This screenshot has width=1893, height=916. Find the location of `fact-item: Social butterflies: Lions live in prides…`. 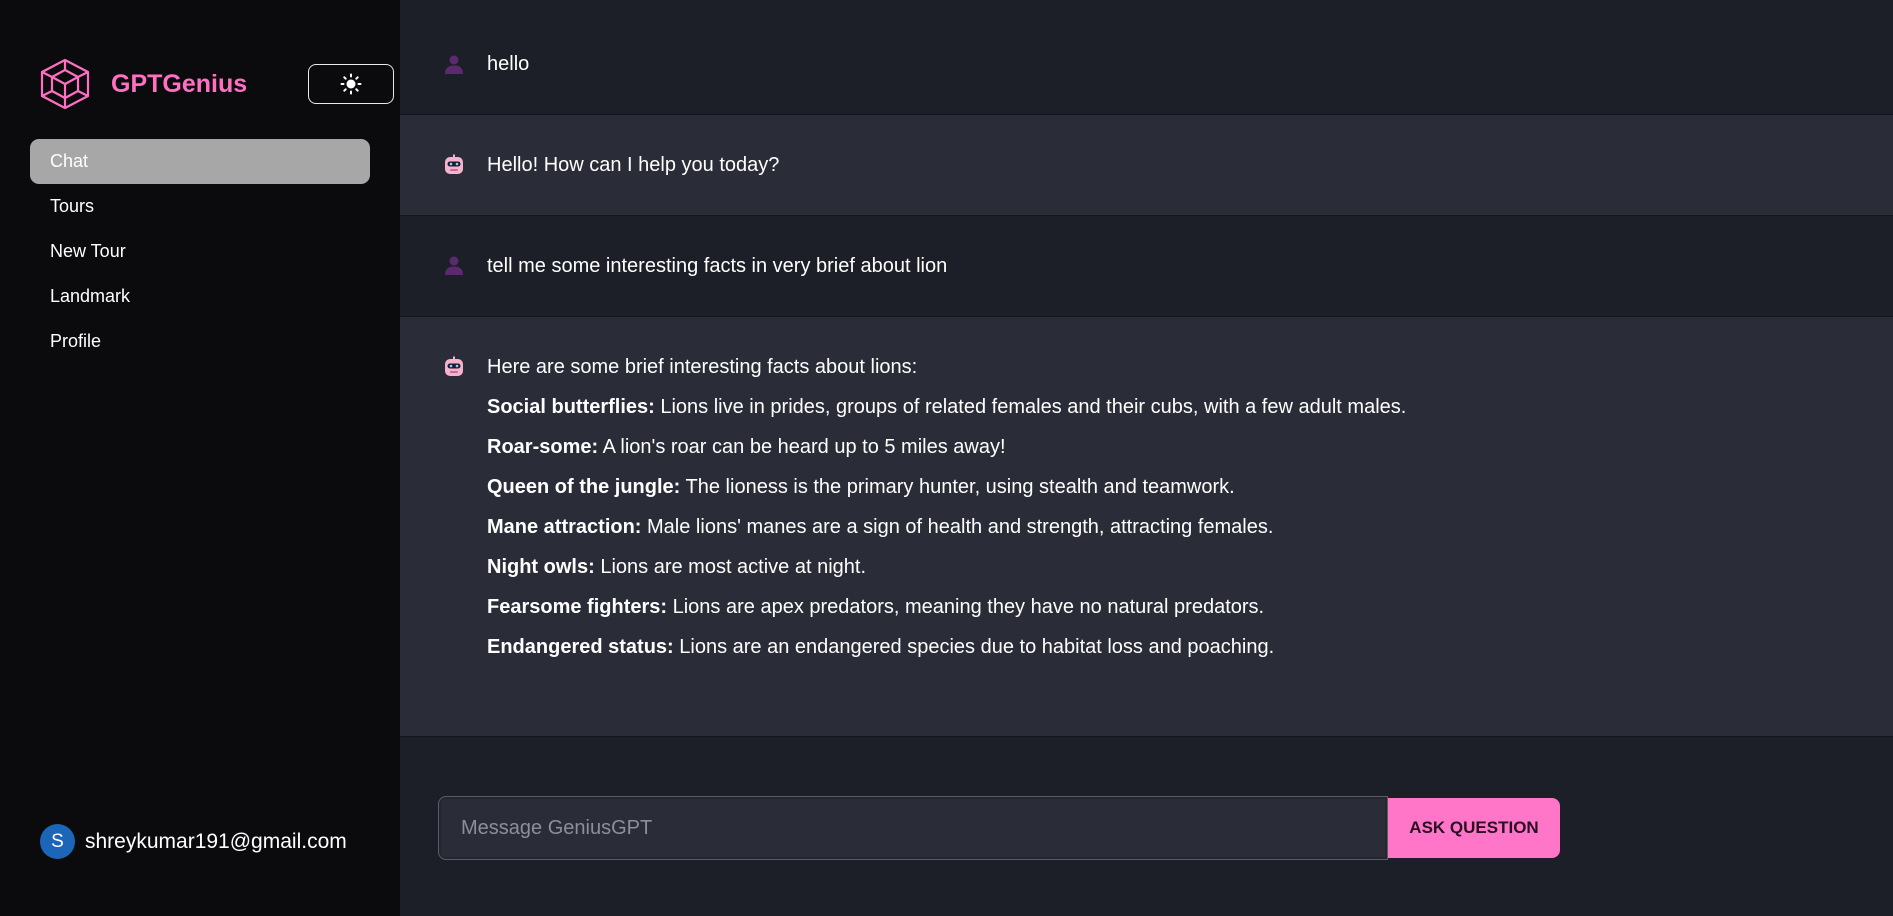

fact-item: Social butterflies: Lions live in prides… is located at coordinates (957, 407).